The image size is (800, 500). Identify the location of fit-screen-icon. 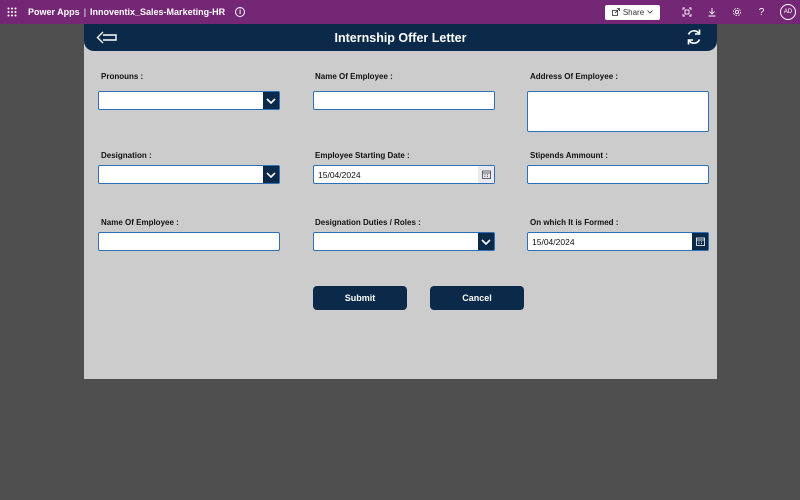
(686, 12).